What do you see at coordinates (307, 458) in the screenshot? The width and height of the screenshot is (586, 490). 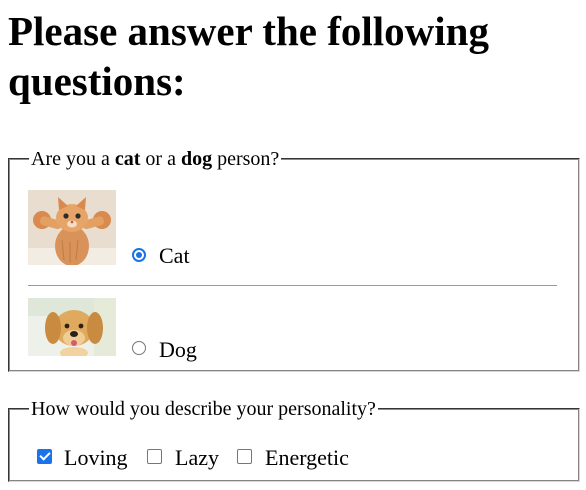 I see `energetic-label: Energetic` at bounding box center [307, 458].